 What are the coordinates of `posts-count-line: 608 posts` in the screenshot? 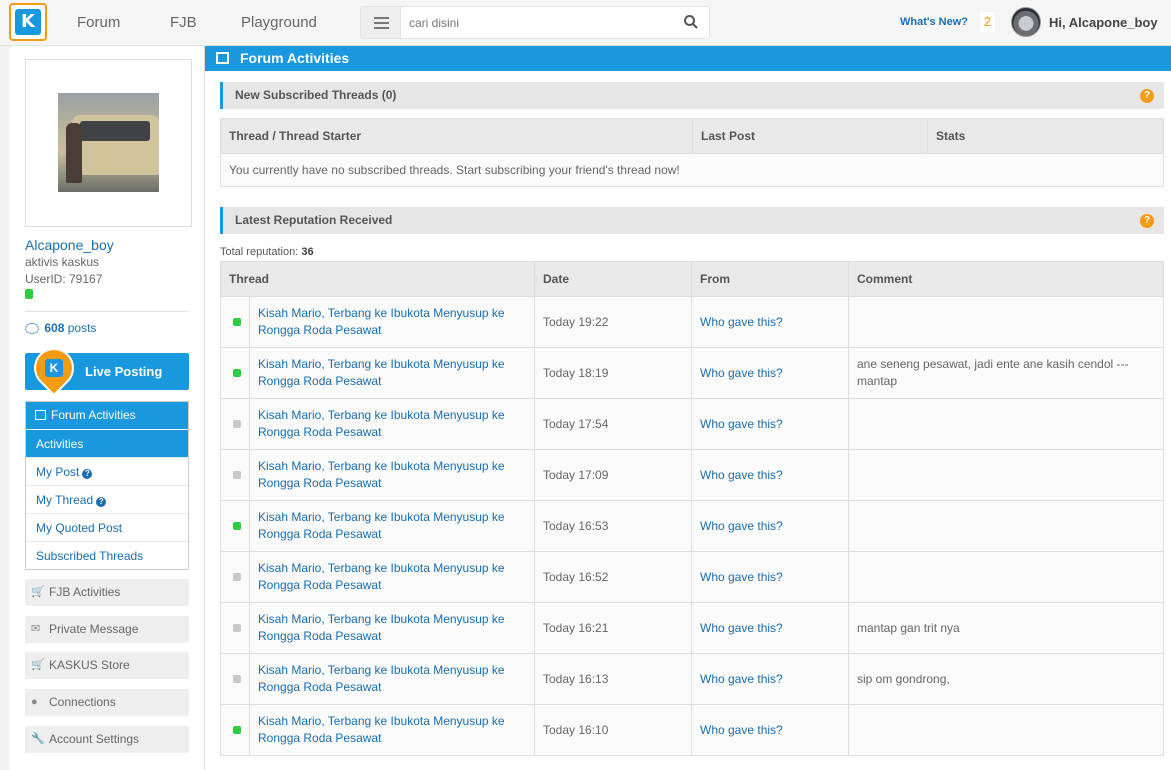 It's located at (107, 325).